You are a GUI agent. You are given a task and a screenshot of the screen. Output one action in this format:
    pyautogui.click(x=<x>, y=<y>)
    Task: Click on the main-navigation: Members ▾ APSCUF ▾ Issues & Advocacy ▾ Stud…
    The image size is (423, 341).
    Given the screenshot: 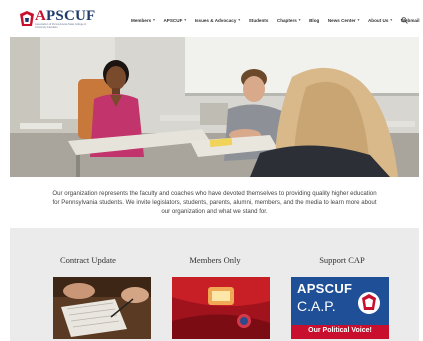 What is the action you would take?
    pyautogui.click(x=277, y=20)
    